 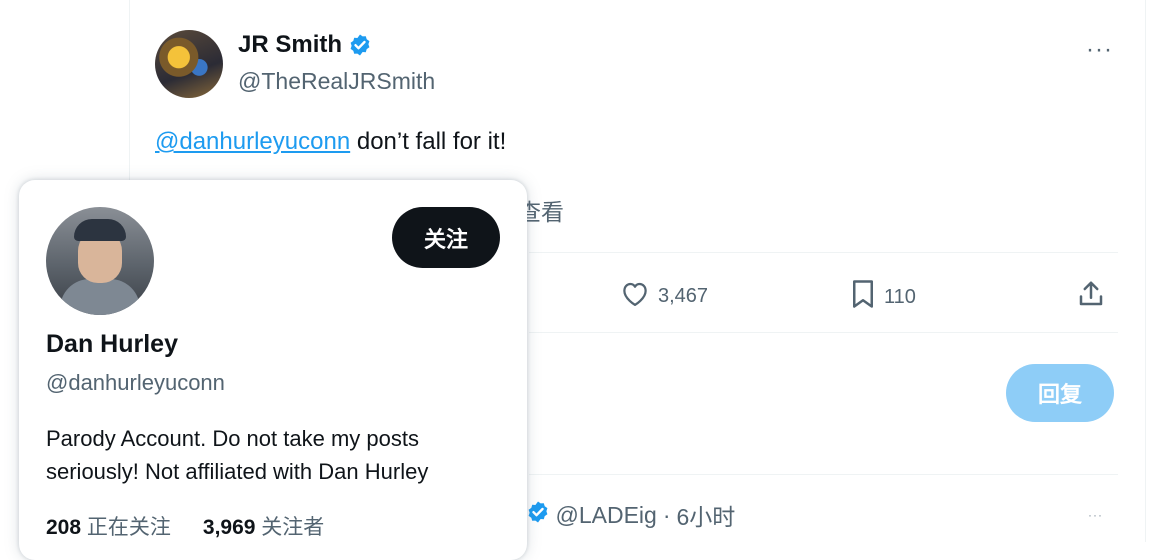 I want to click on share-button, so click(x=1091, y=297).